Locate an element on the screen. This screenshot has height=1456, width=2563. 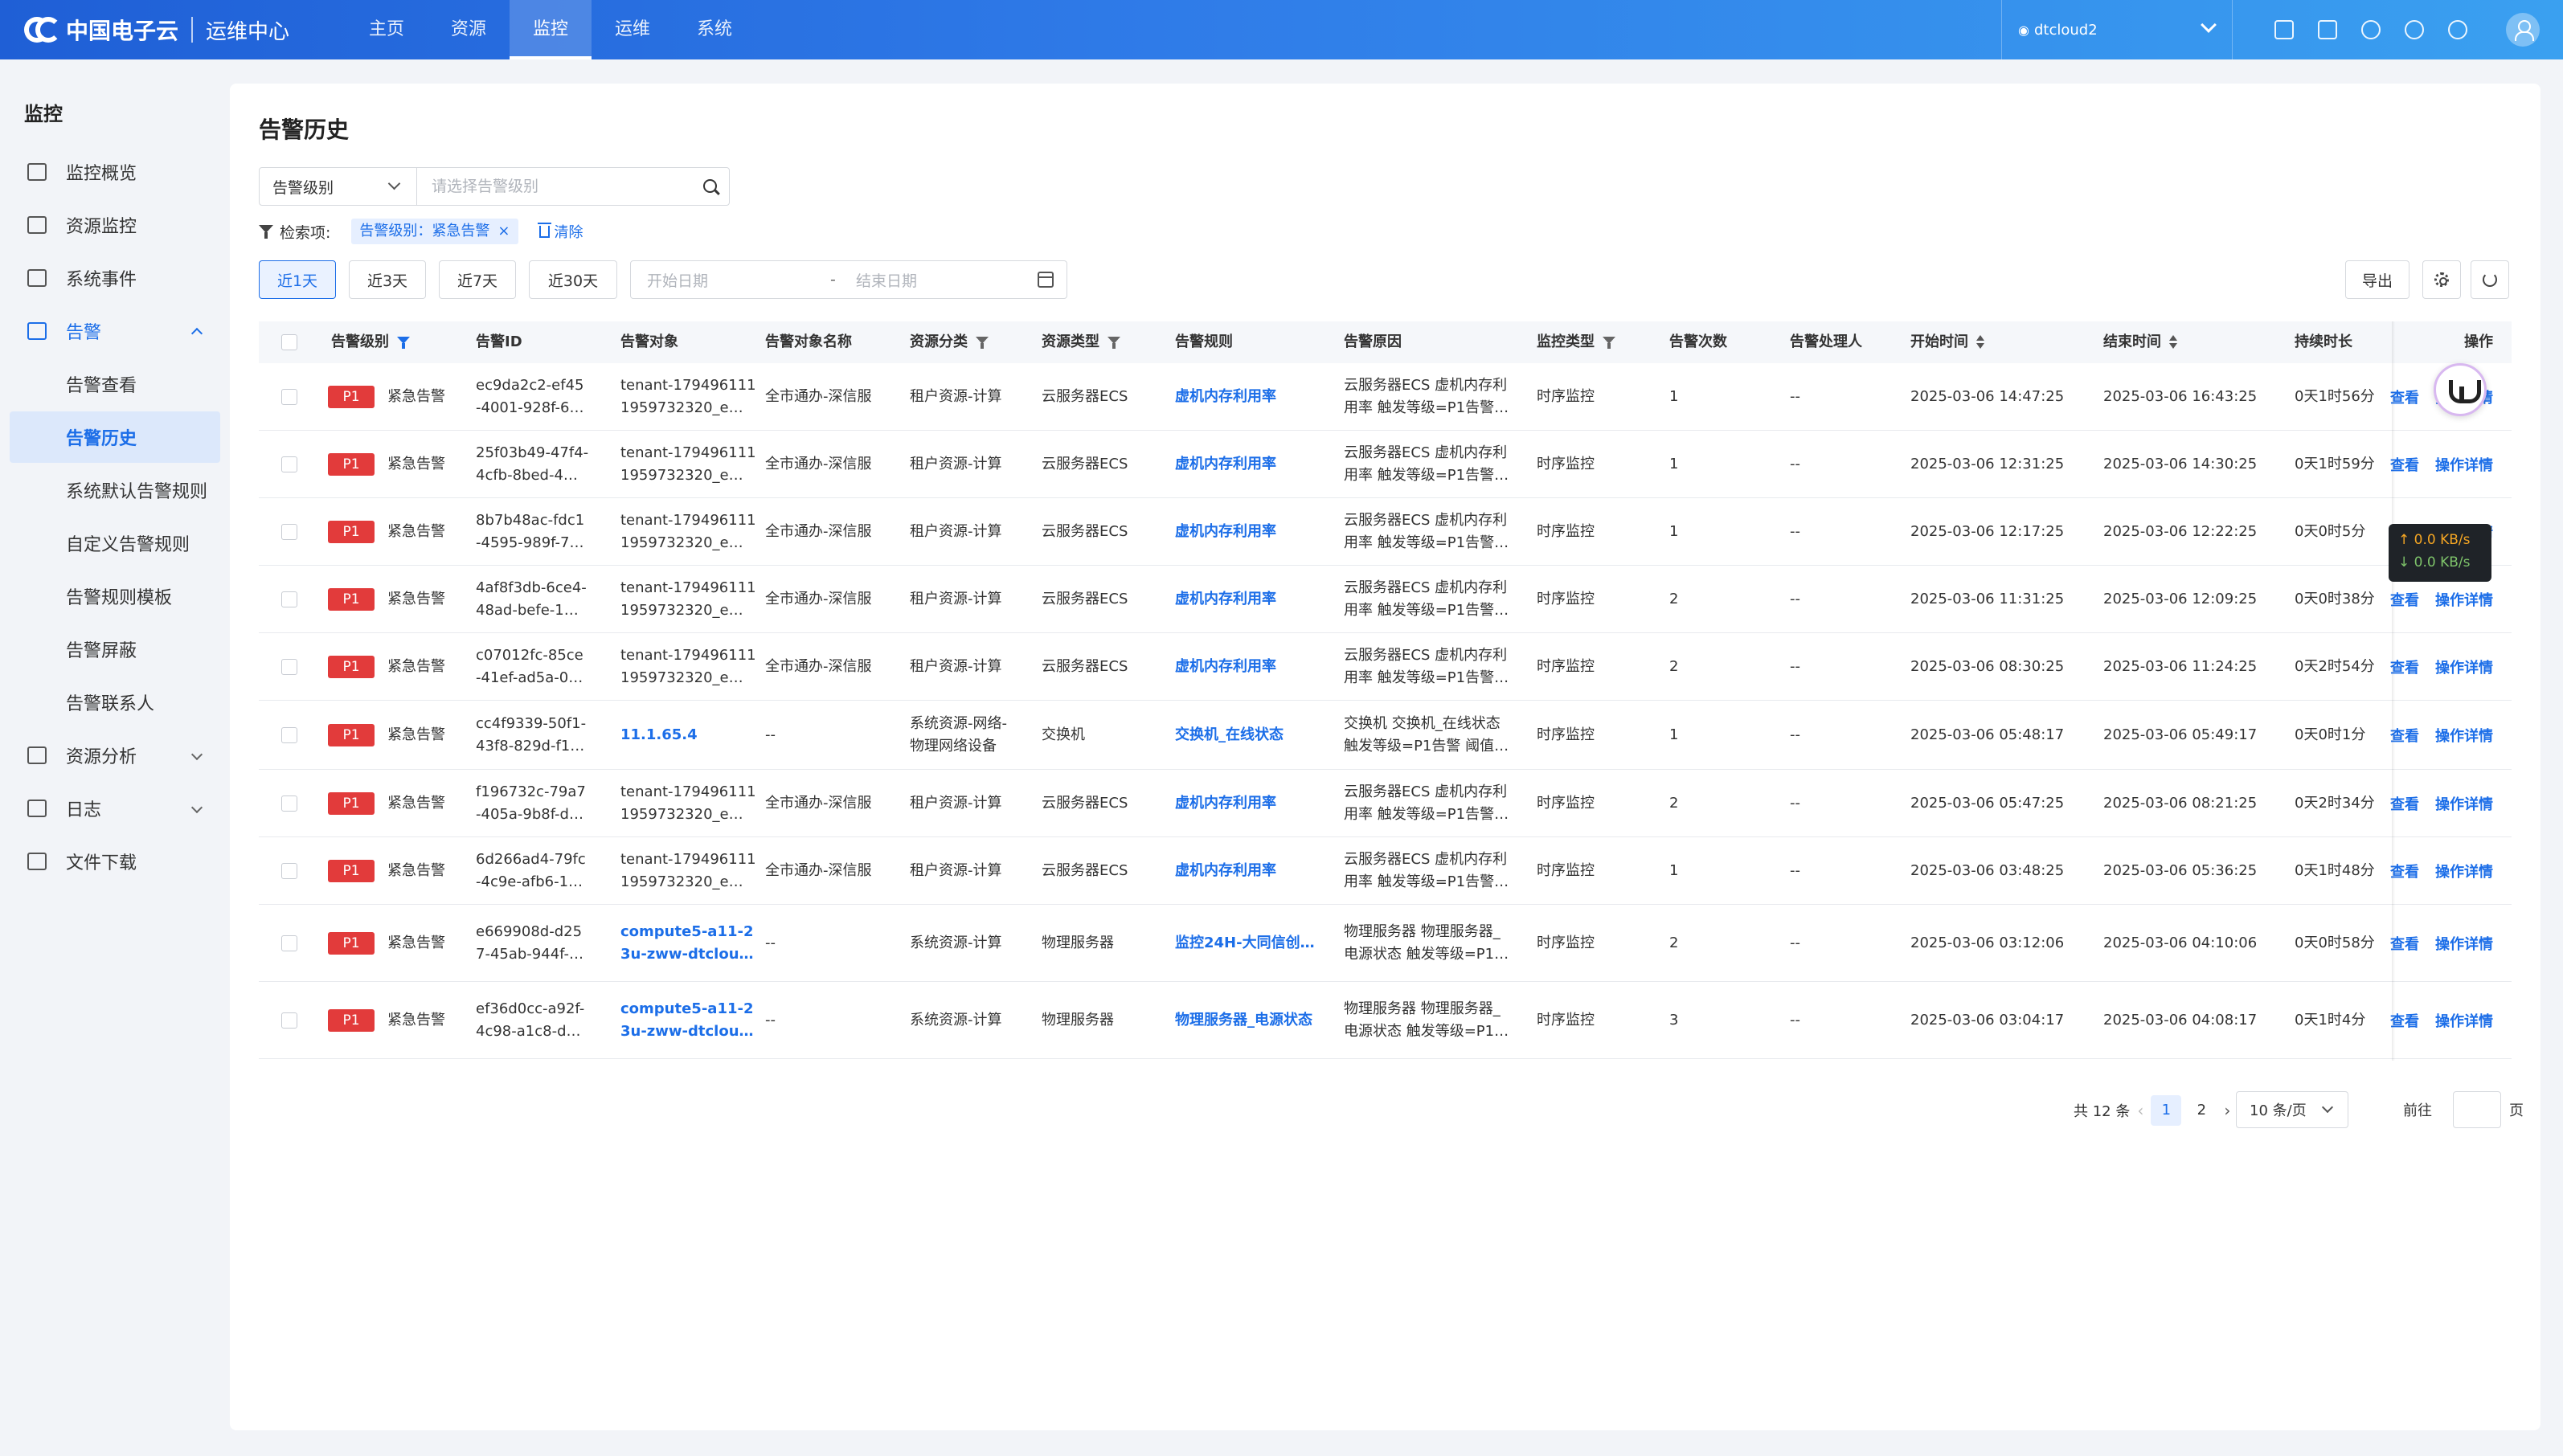
page-2: 2 is located at coordinates (2201, 1110).